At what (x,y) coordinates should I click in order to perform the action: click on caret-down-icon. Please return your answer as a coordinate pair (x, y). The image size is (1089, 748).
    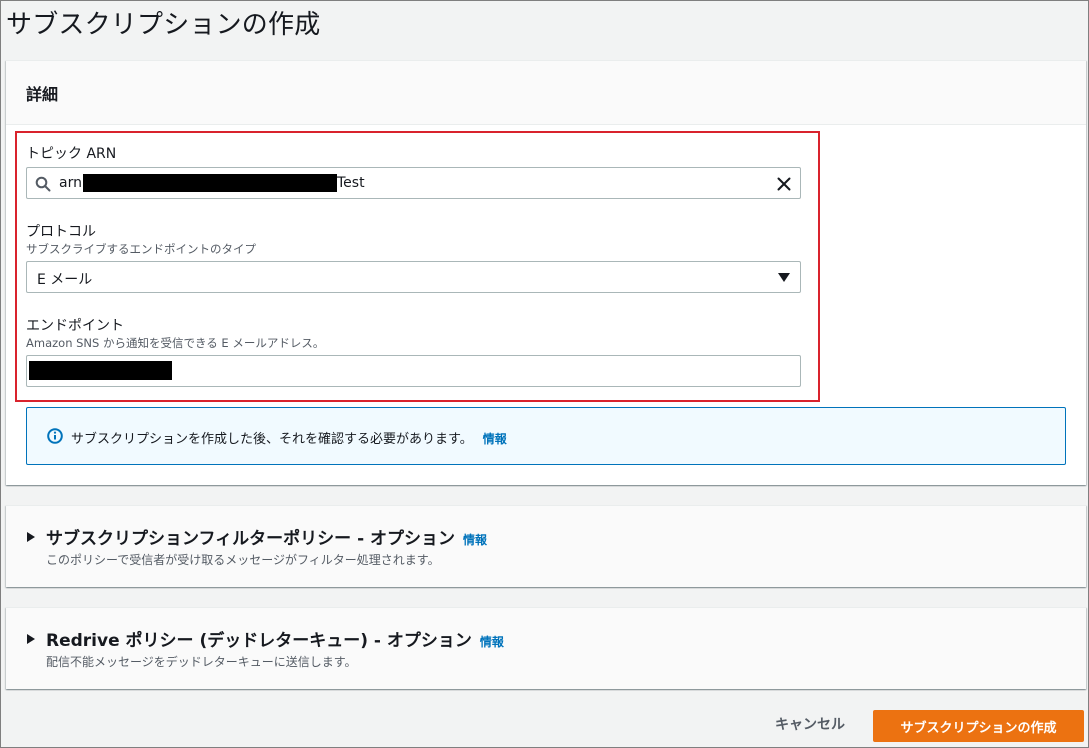
    Looking at the image, I should click on (784, 277).